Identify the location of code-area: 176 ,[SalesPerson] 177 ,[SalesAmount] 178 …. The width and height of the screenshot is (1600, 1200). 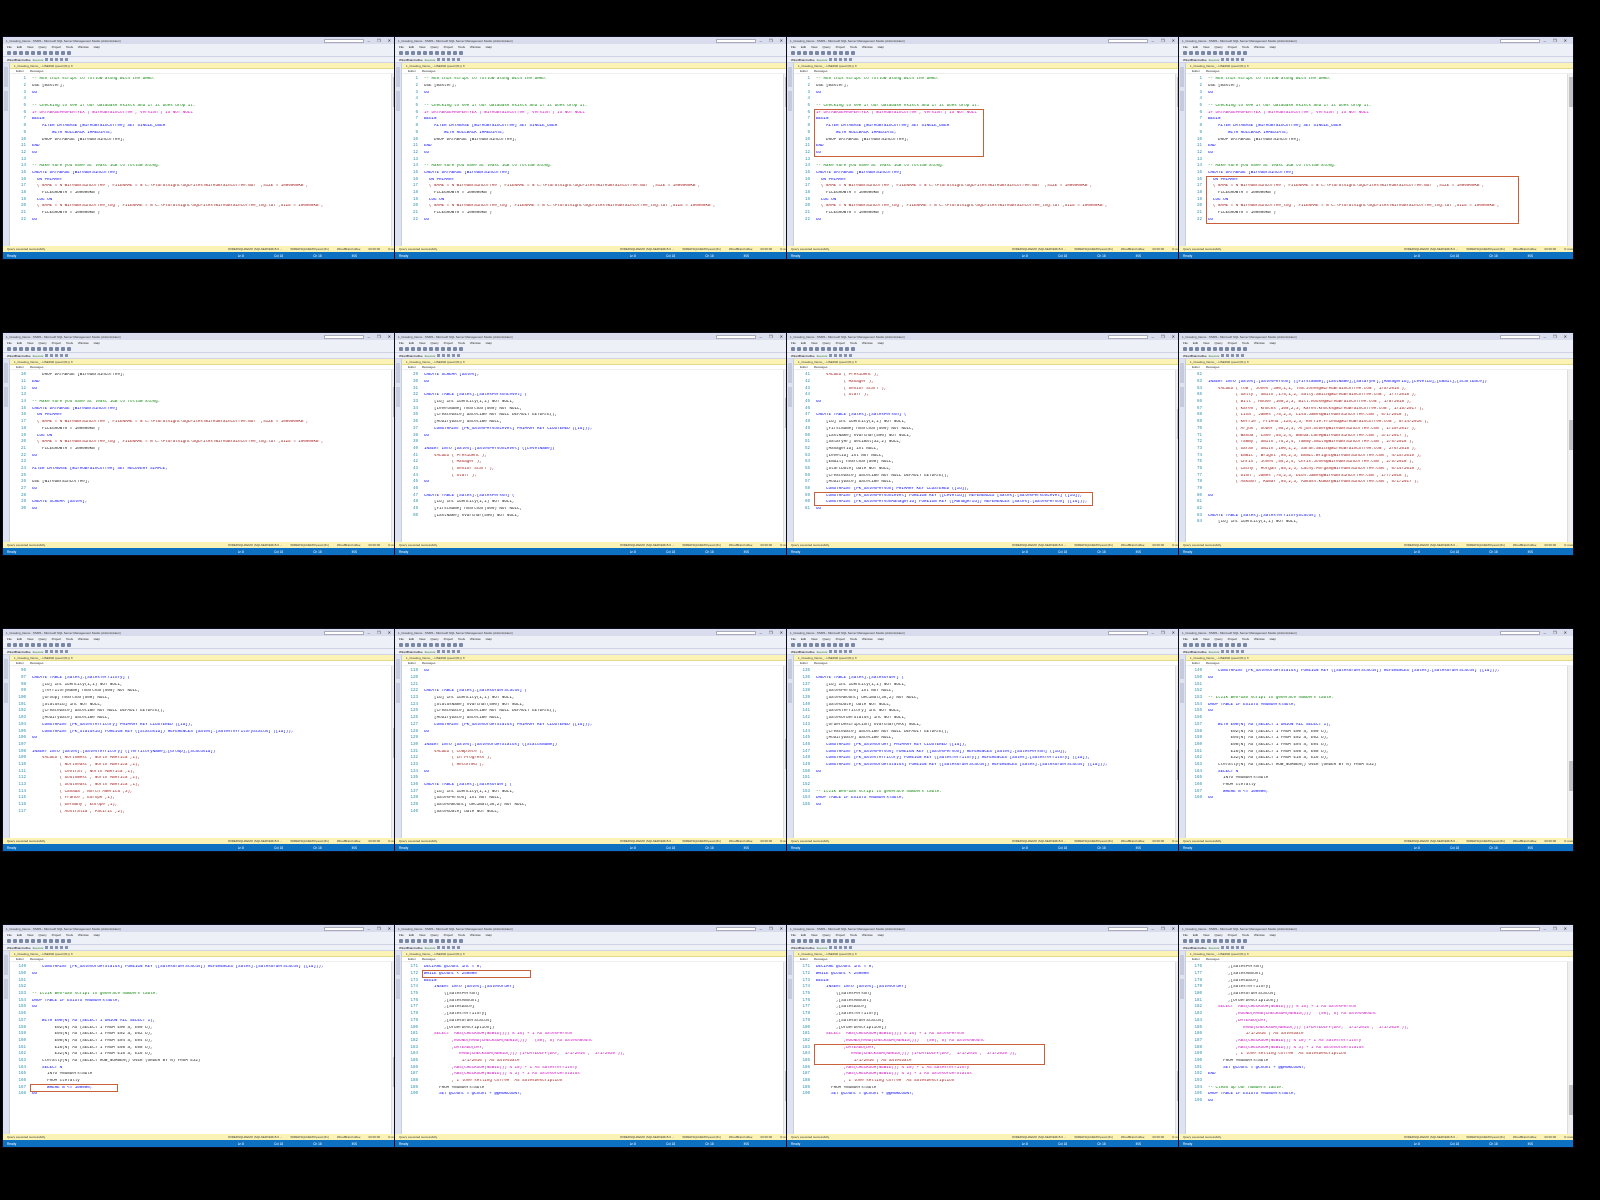
(1376, 1048).